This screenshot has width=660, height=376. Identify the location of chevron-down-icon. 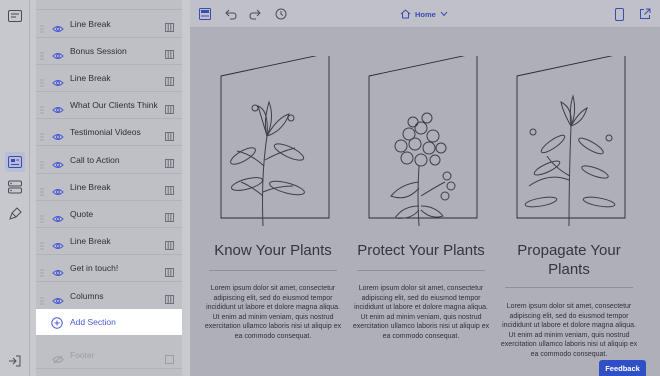
(444, 14).